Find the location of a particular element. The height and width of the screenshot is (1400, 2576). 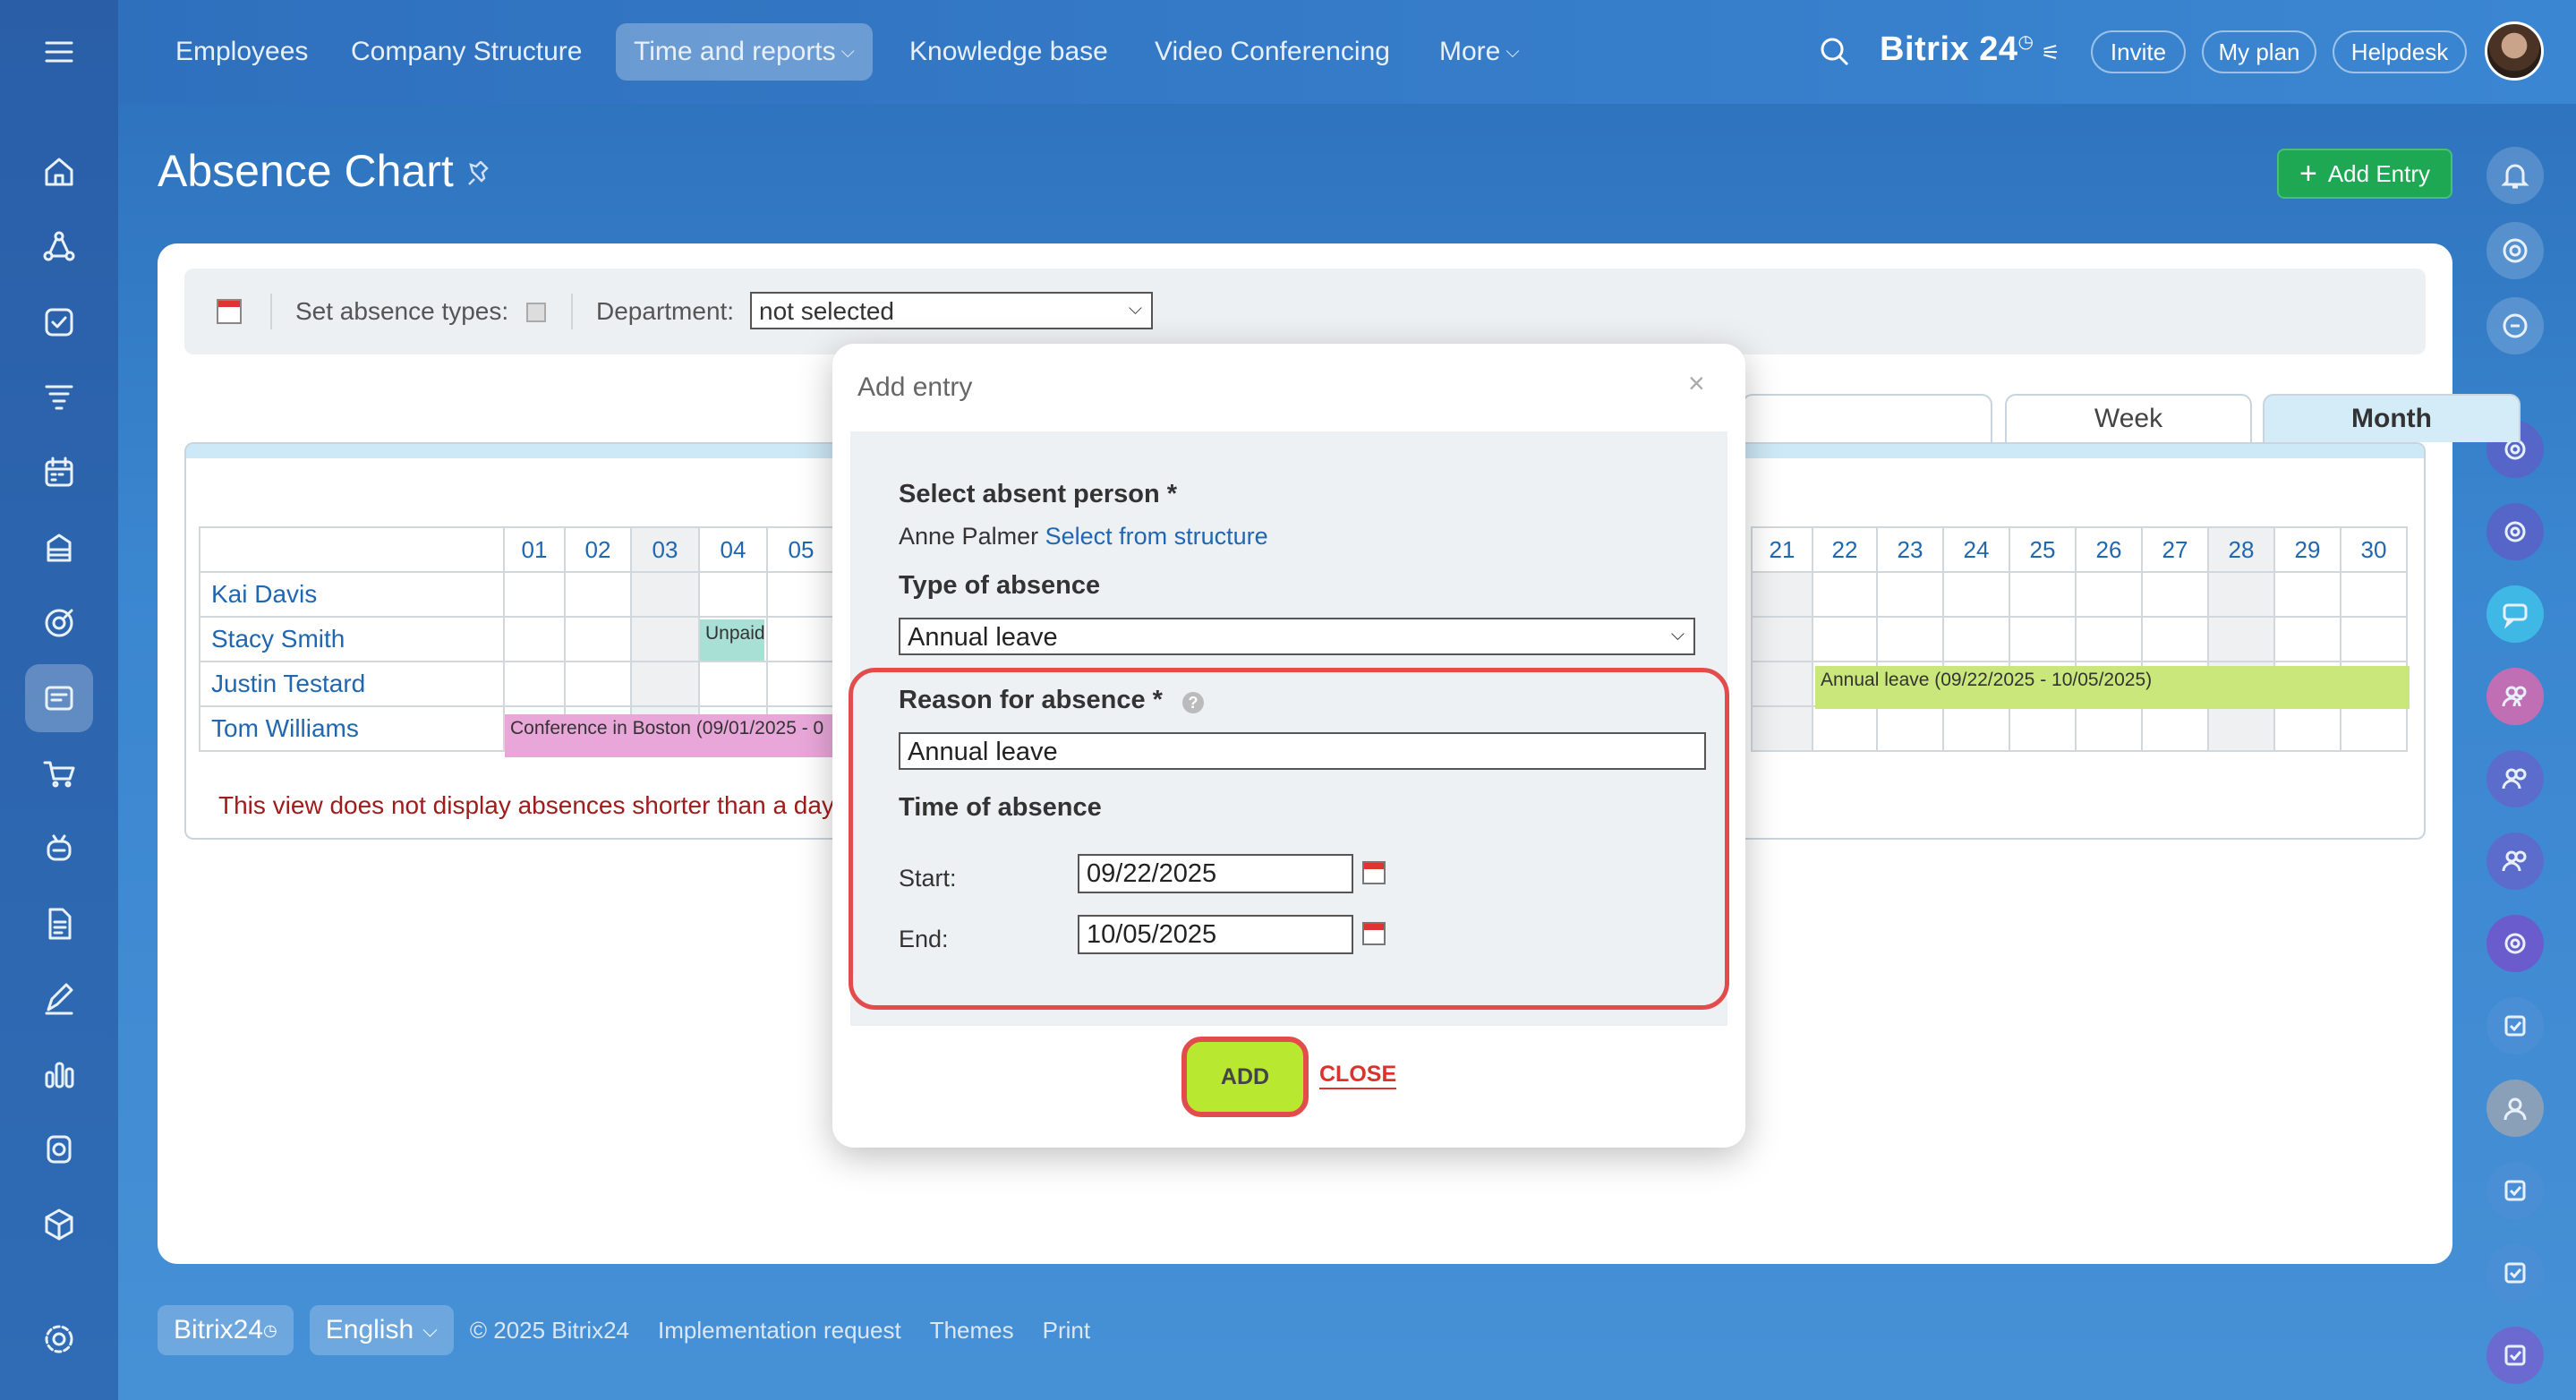

employee-name: Kai Davis is located at coordinates (352, 594).